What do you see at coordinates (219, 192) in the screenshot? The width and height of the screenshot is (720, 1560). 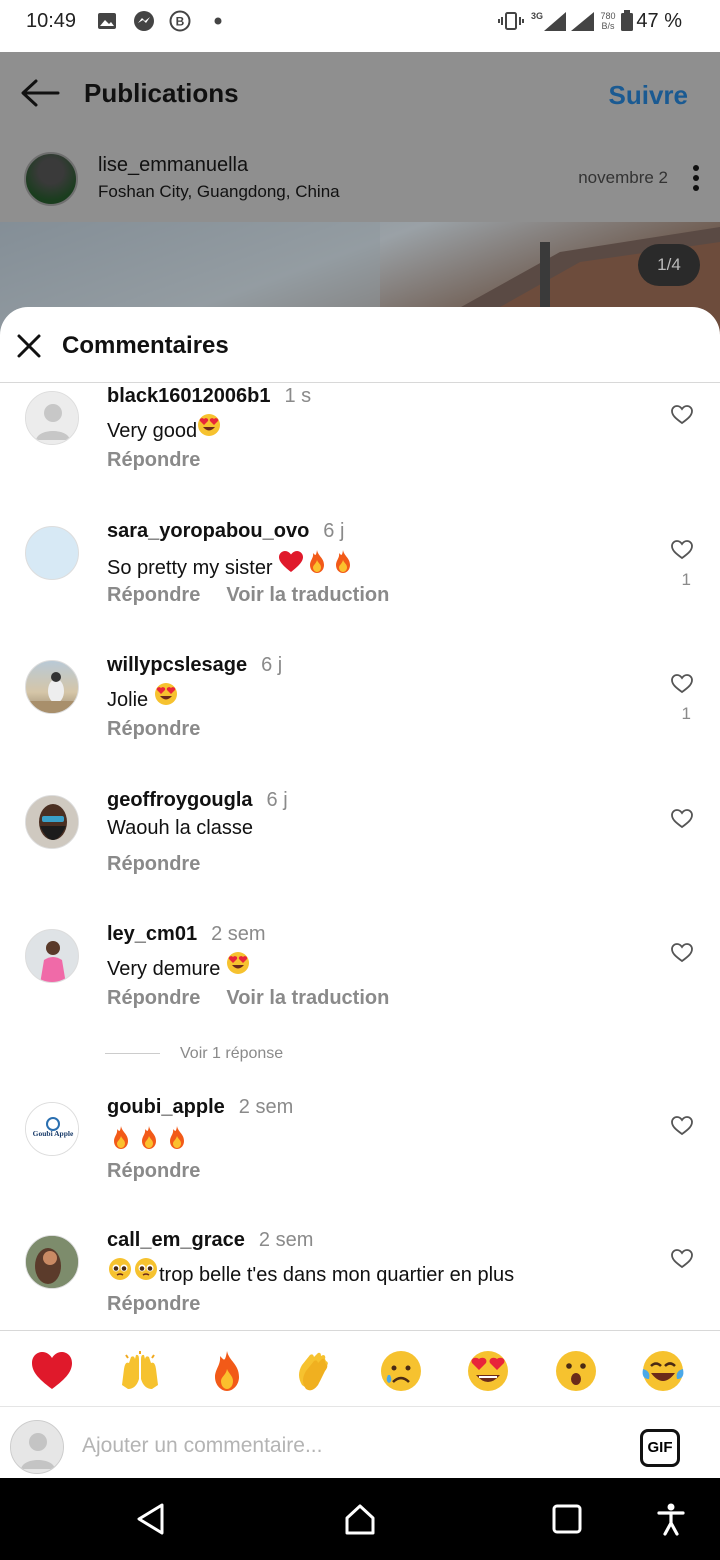 I see `post-location: Foshan City, Guangdong, China` at bounding box center [219, 192].